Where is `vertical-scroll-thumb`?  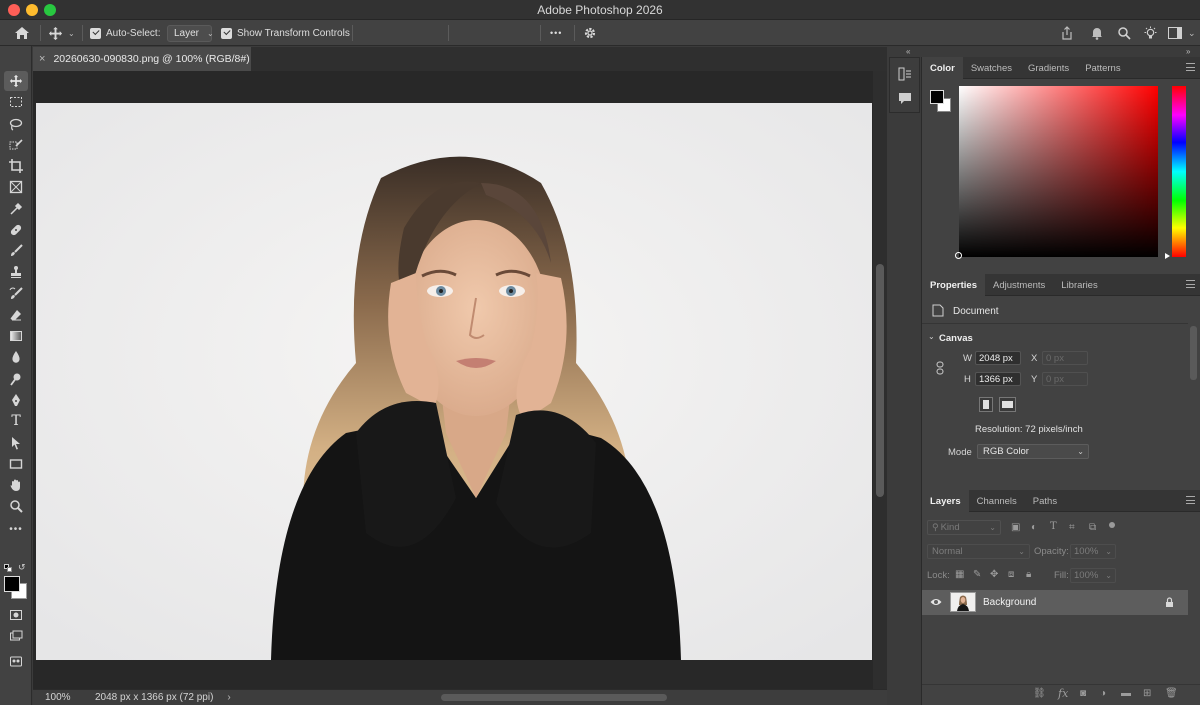
vertical-scroll-thumb is located at coordinates (880, 380).